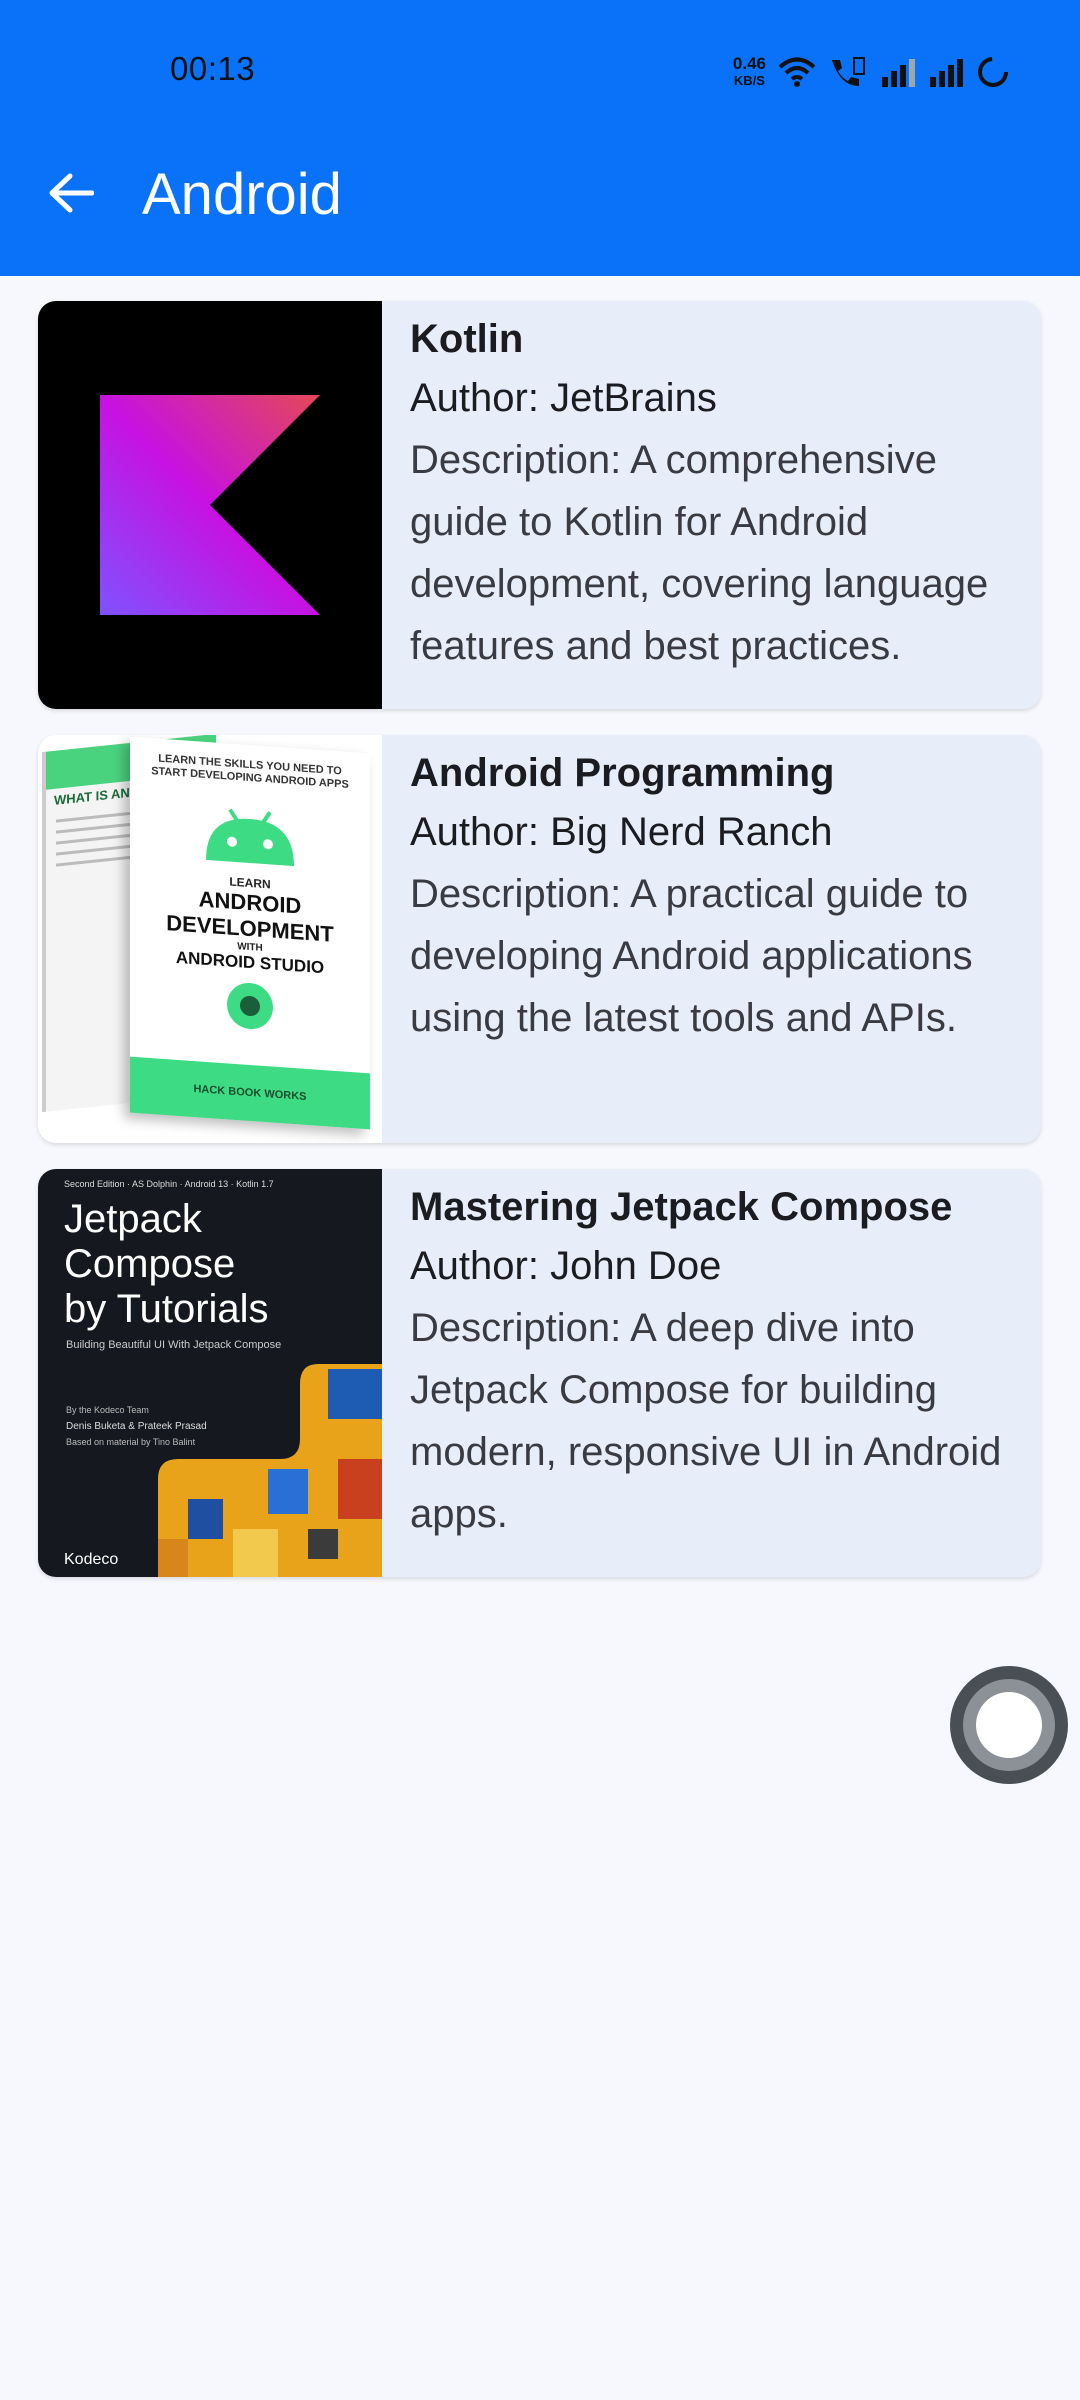 The width and height of the screenshot is (1080, 2400). I want to click on book-author: Author: Big Nerd Ranch, so click(621, 832).